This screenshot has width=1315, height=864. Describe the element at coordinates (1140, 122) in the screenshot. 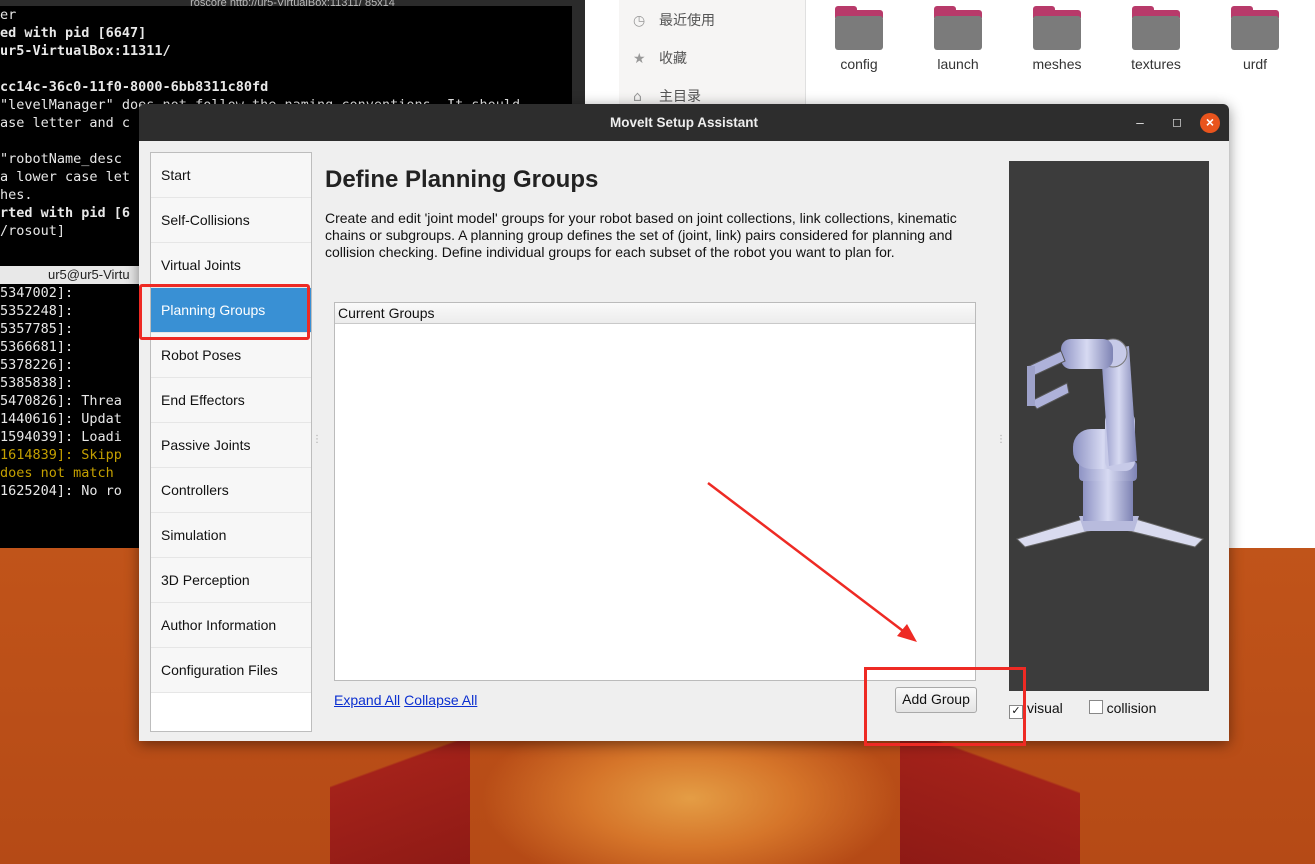

I see `minimize-icon: –` at that location.